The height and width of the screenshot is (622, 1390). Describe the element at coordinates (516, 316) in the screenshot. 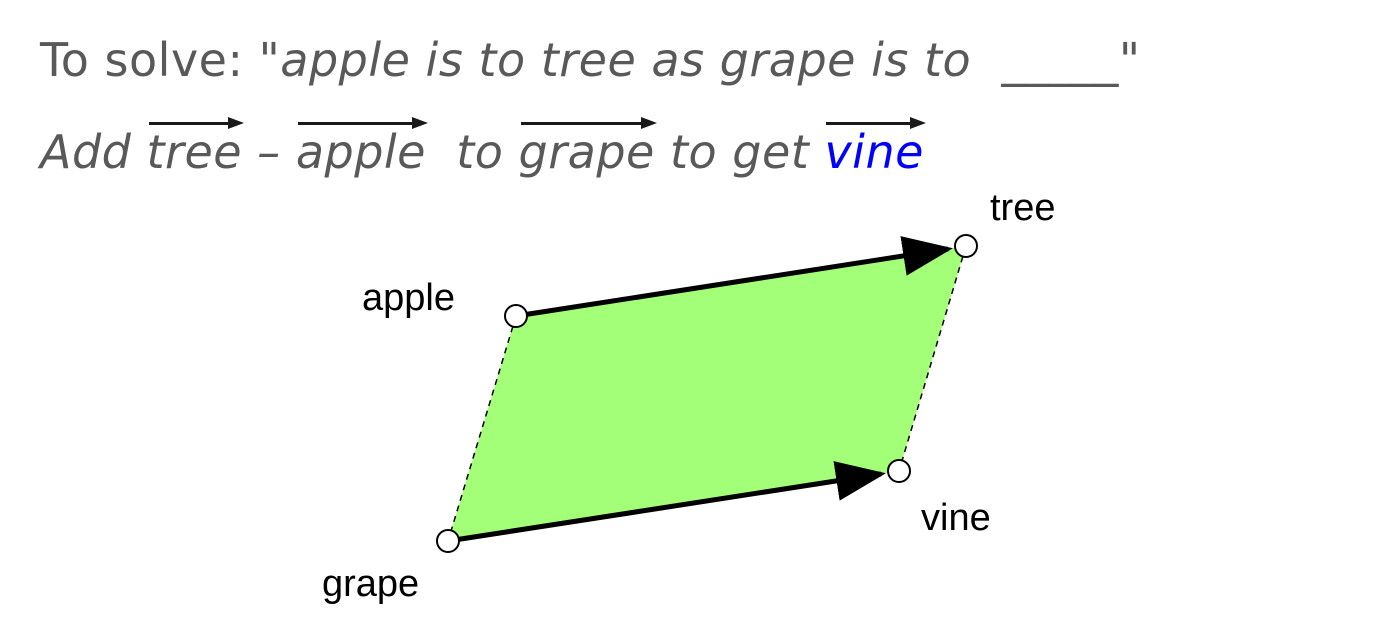

I see `node-apple` at that location.